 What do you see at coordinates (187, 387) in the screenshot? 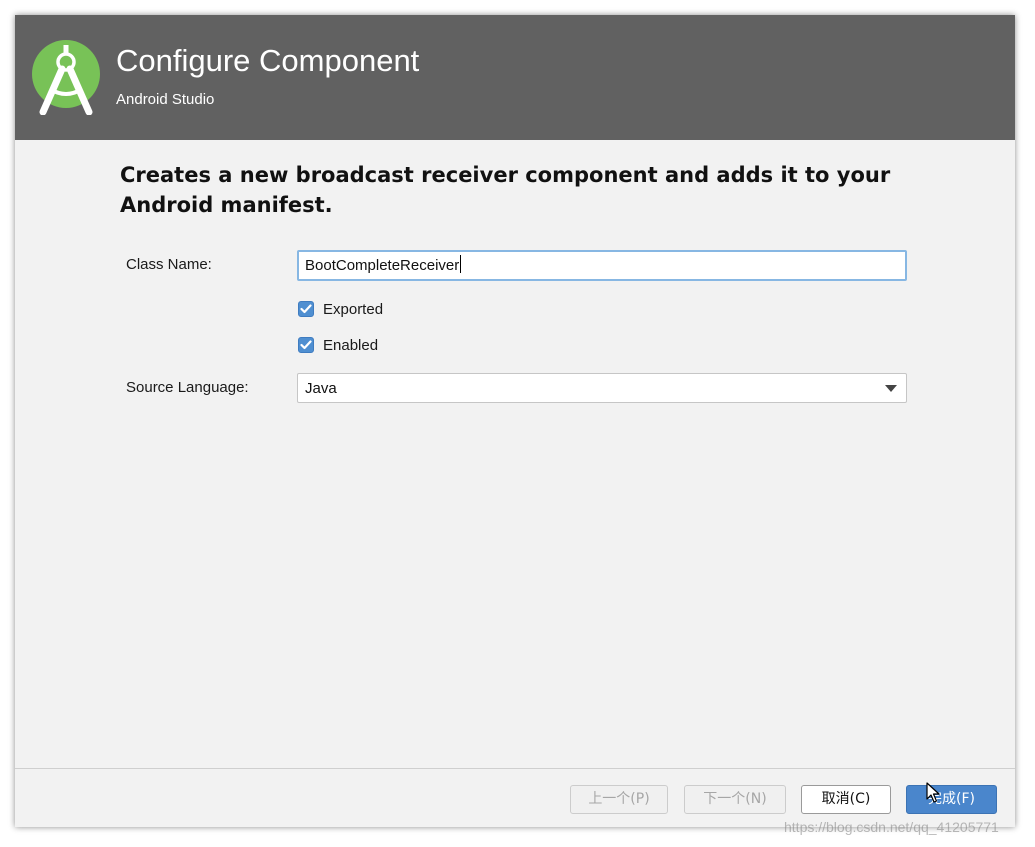
I see `source-language-label: Source Language:` at bounding box center [187, 387].